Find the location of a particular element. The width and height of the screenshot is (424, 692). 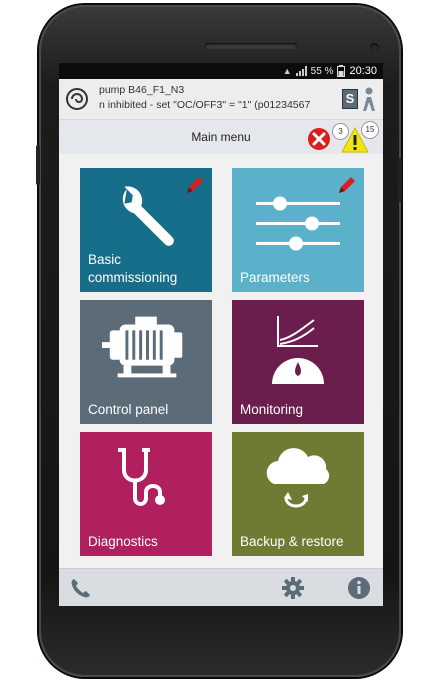

tile-label-line1: Diagnostics is located at coordinates (123, 541).